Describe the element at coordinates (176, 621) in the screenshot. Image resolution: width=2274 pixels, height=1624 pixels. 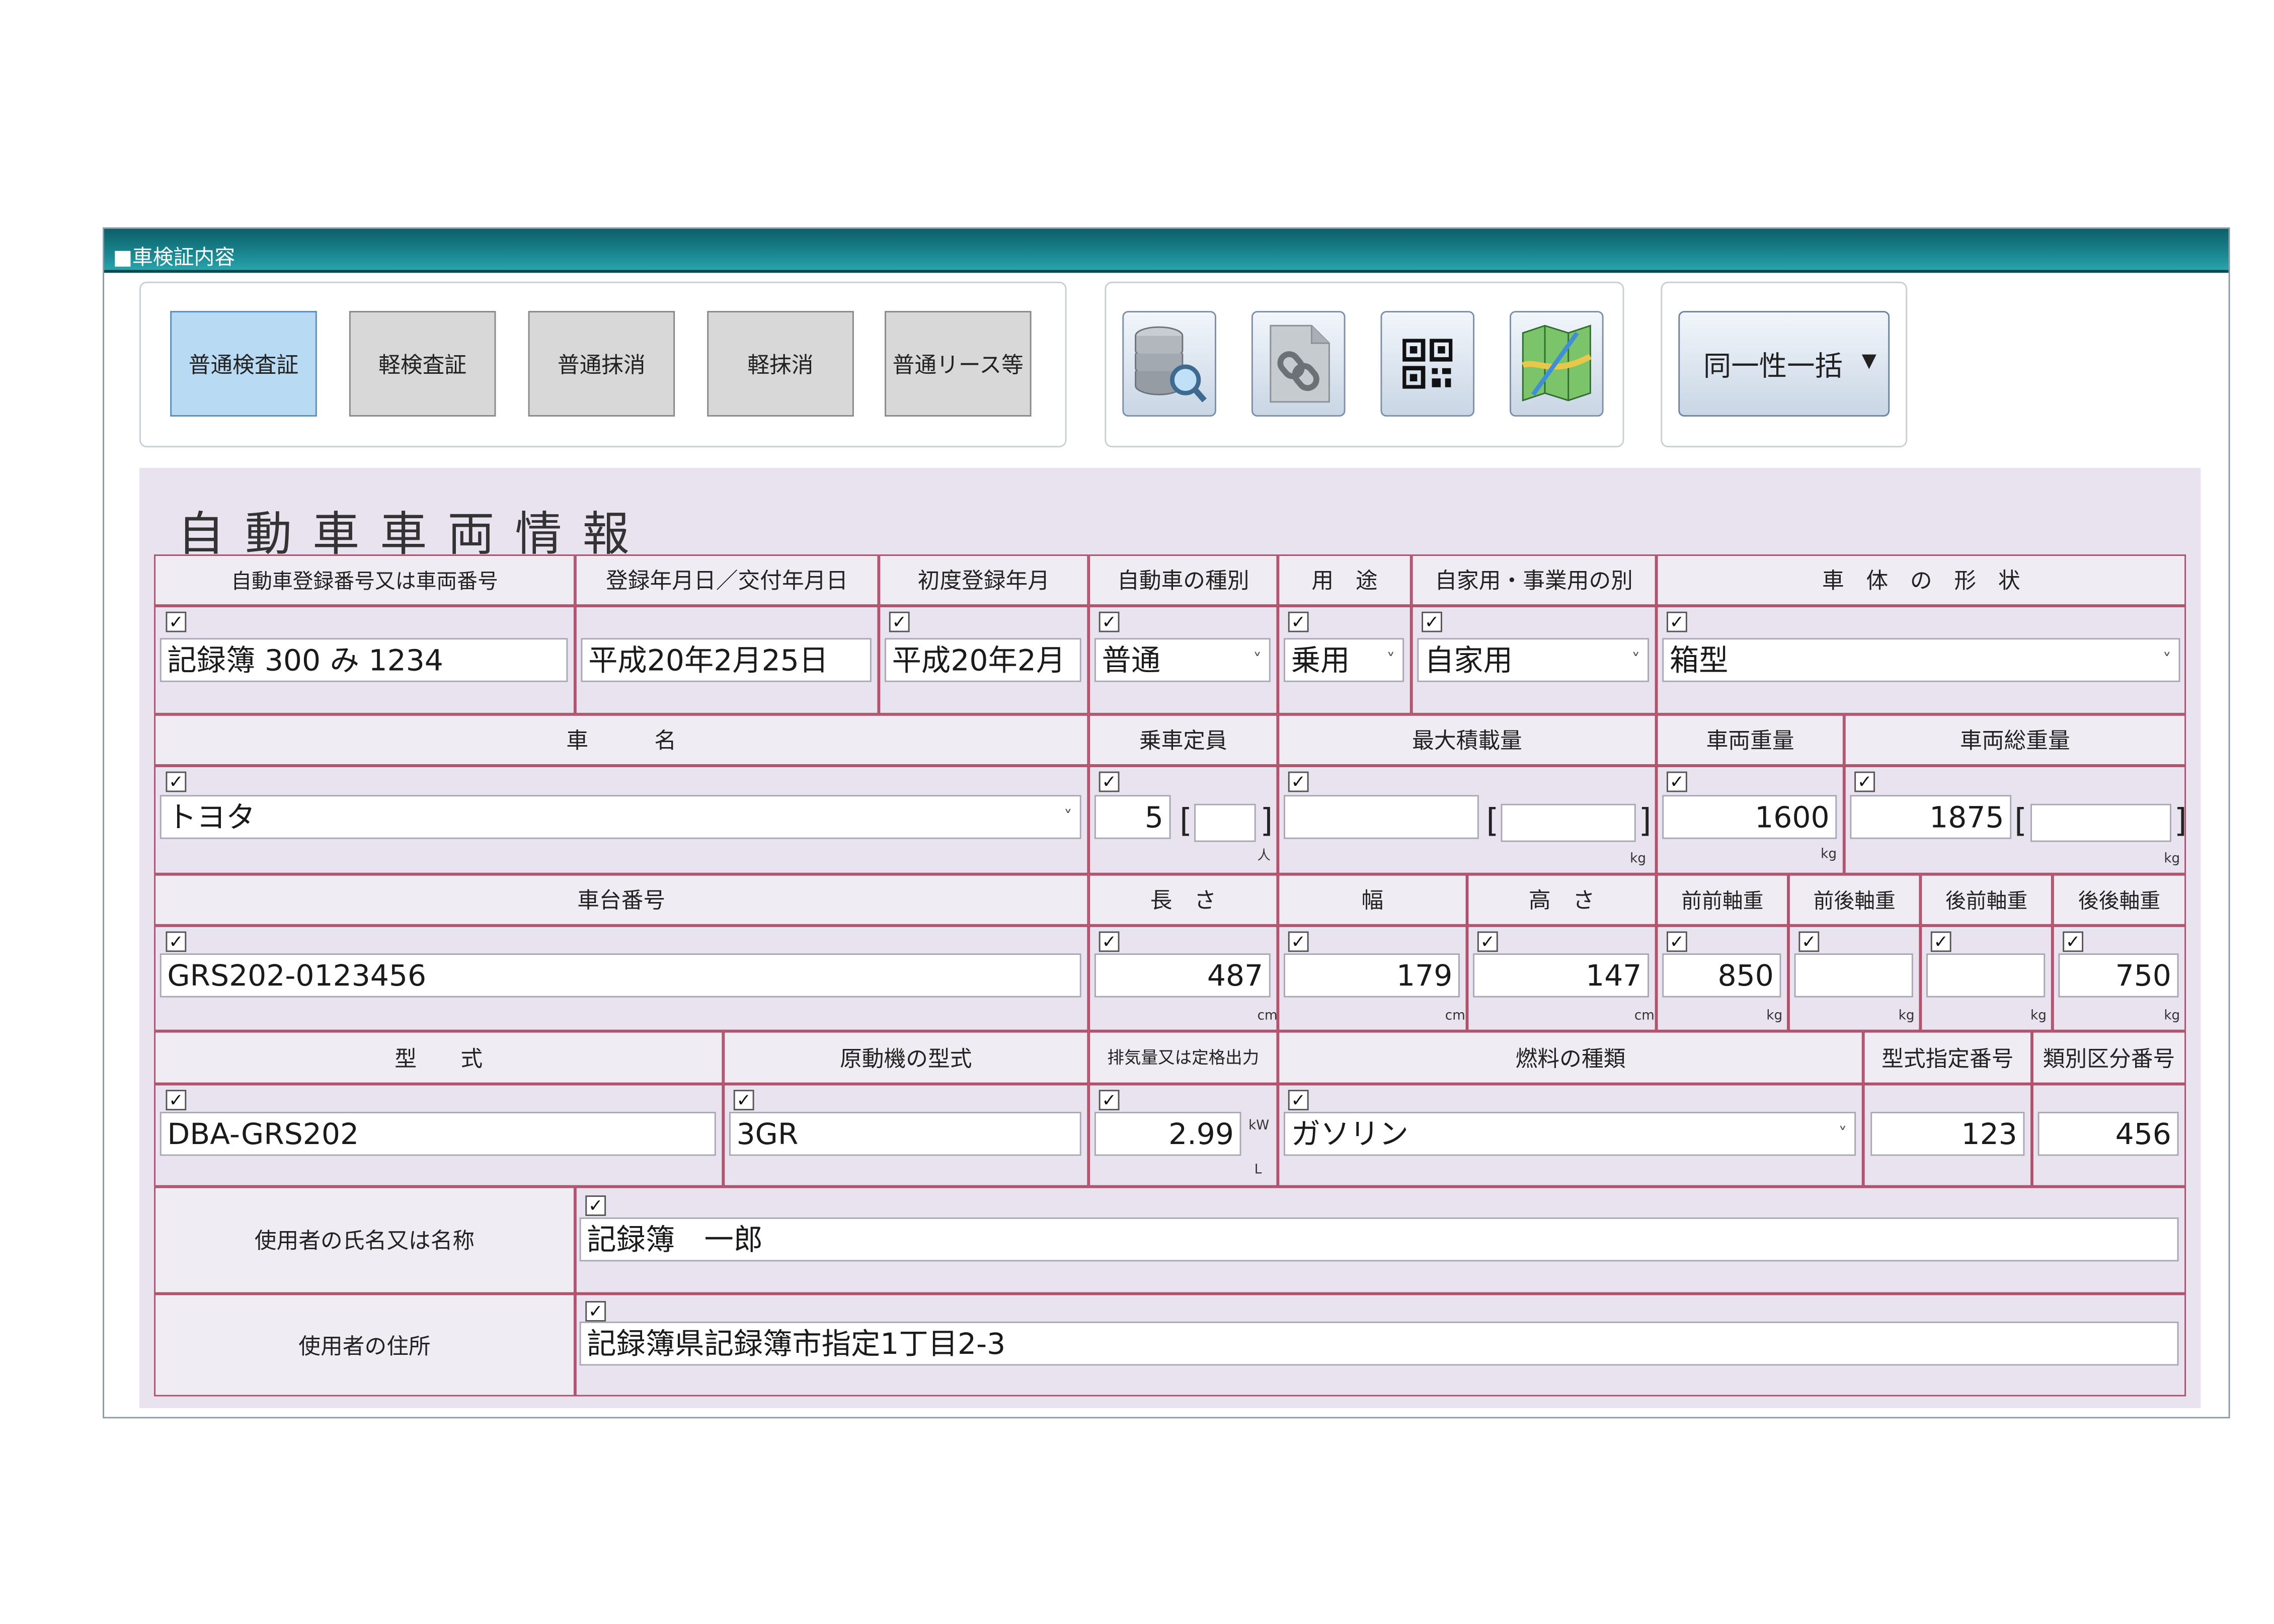
I see `checkbox-reg_no: ✓` at that location.